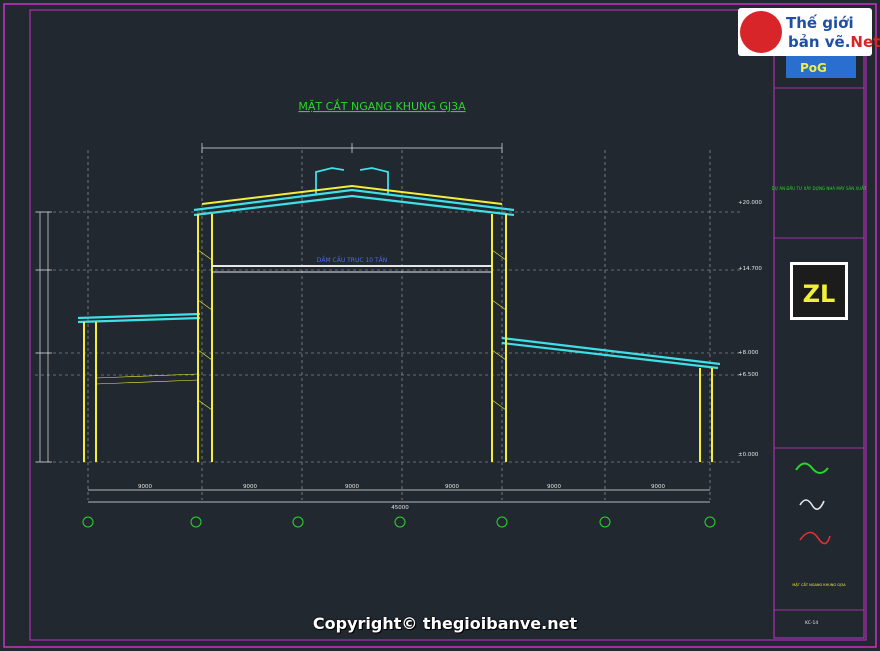 The width and height of the screenshot is (880, 651). I want to click on svg-text: ZL, so click(819, 294).